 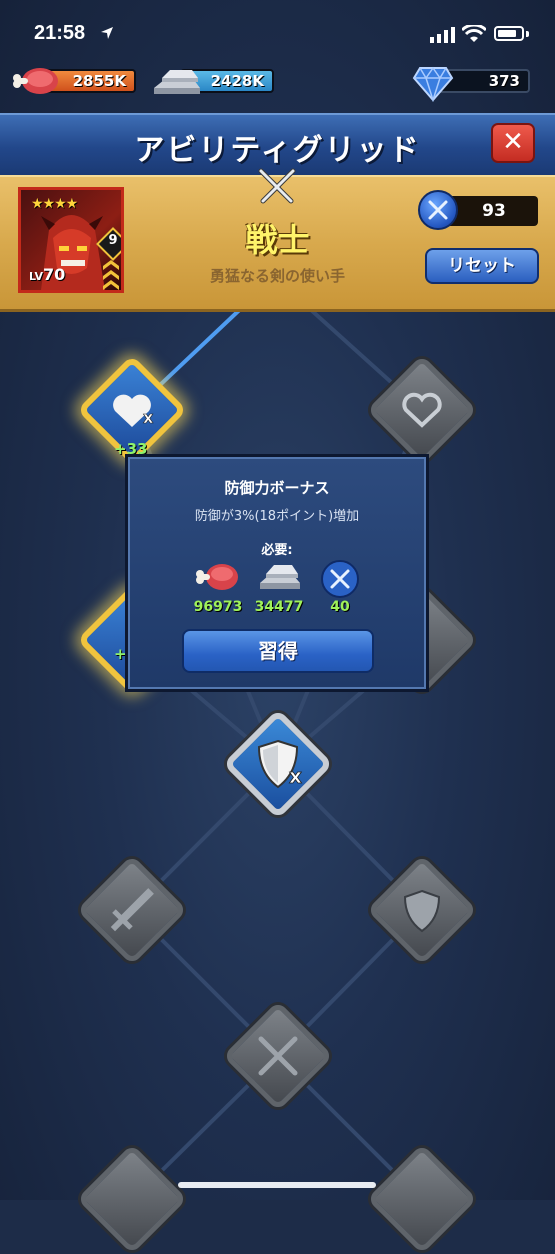 What do you see at coordinates (277, 1185) in the screenshot?
I see `home-indicator` at bounding box center [277, 1185].